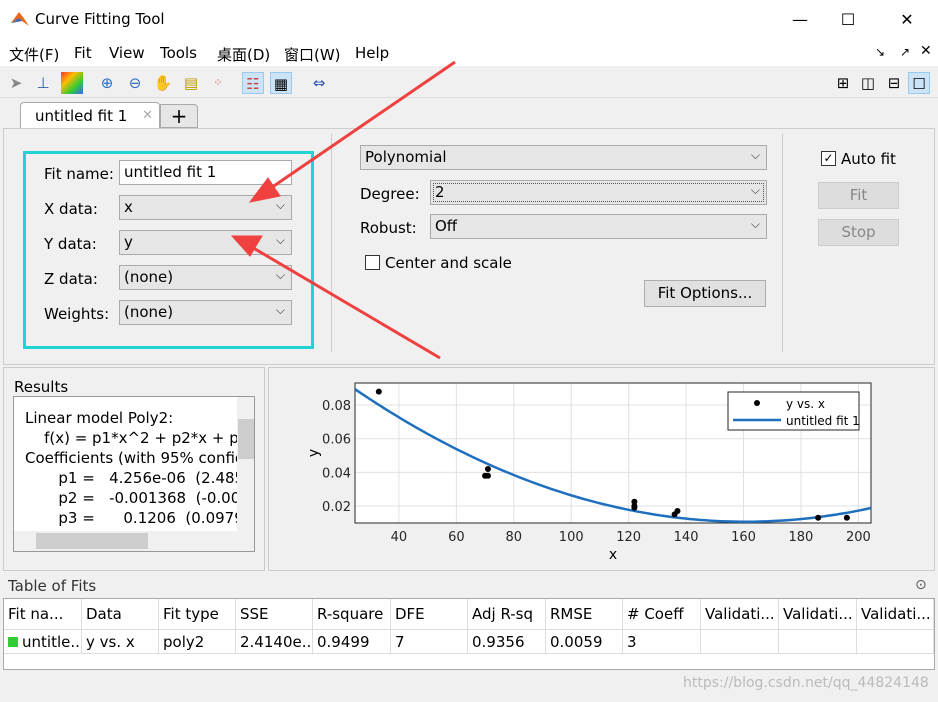 The width and height of the screenshot is (938, 702). What do you see at coordinates (880, 52) in the screenshot?
I see `undock-icon: ↘` at bounding box center [880, 52].